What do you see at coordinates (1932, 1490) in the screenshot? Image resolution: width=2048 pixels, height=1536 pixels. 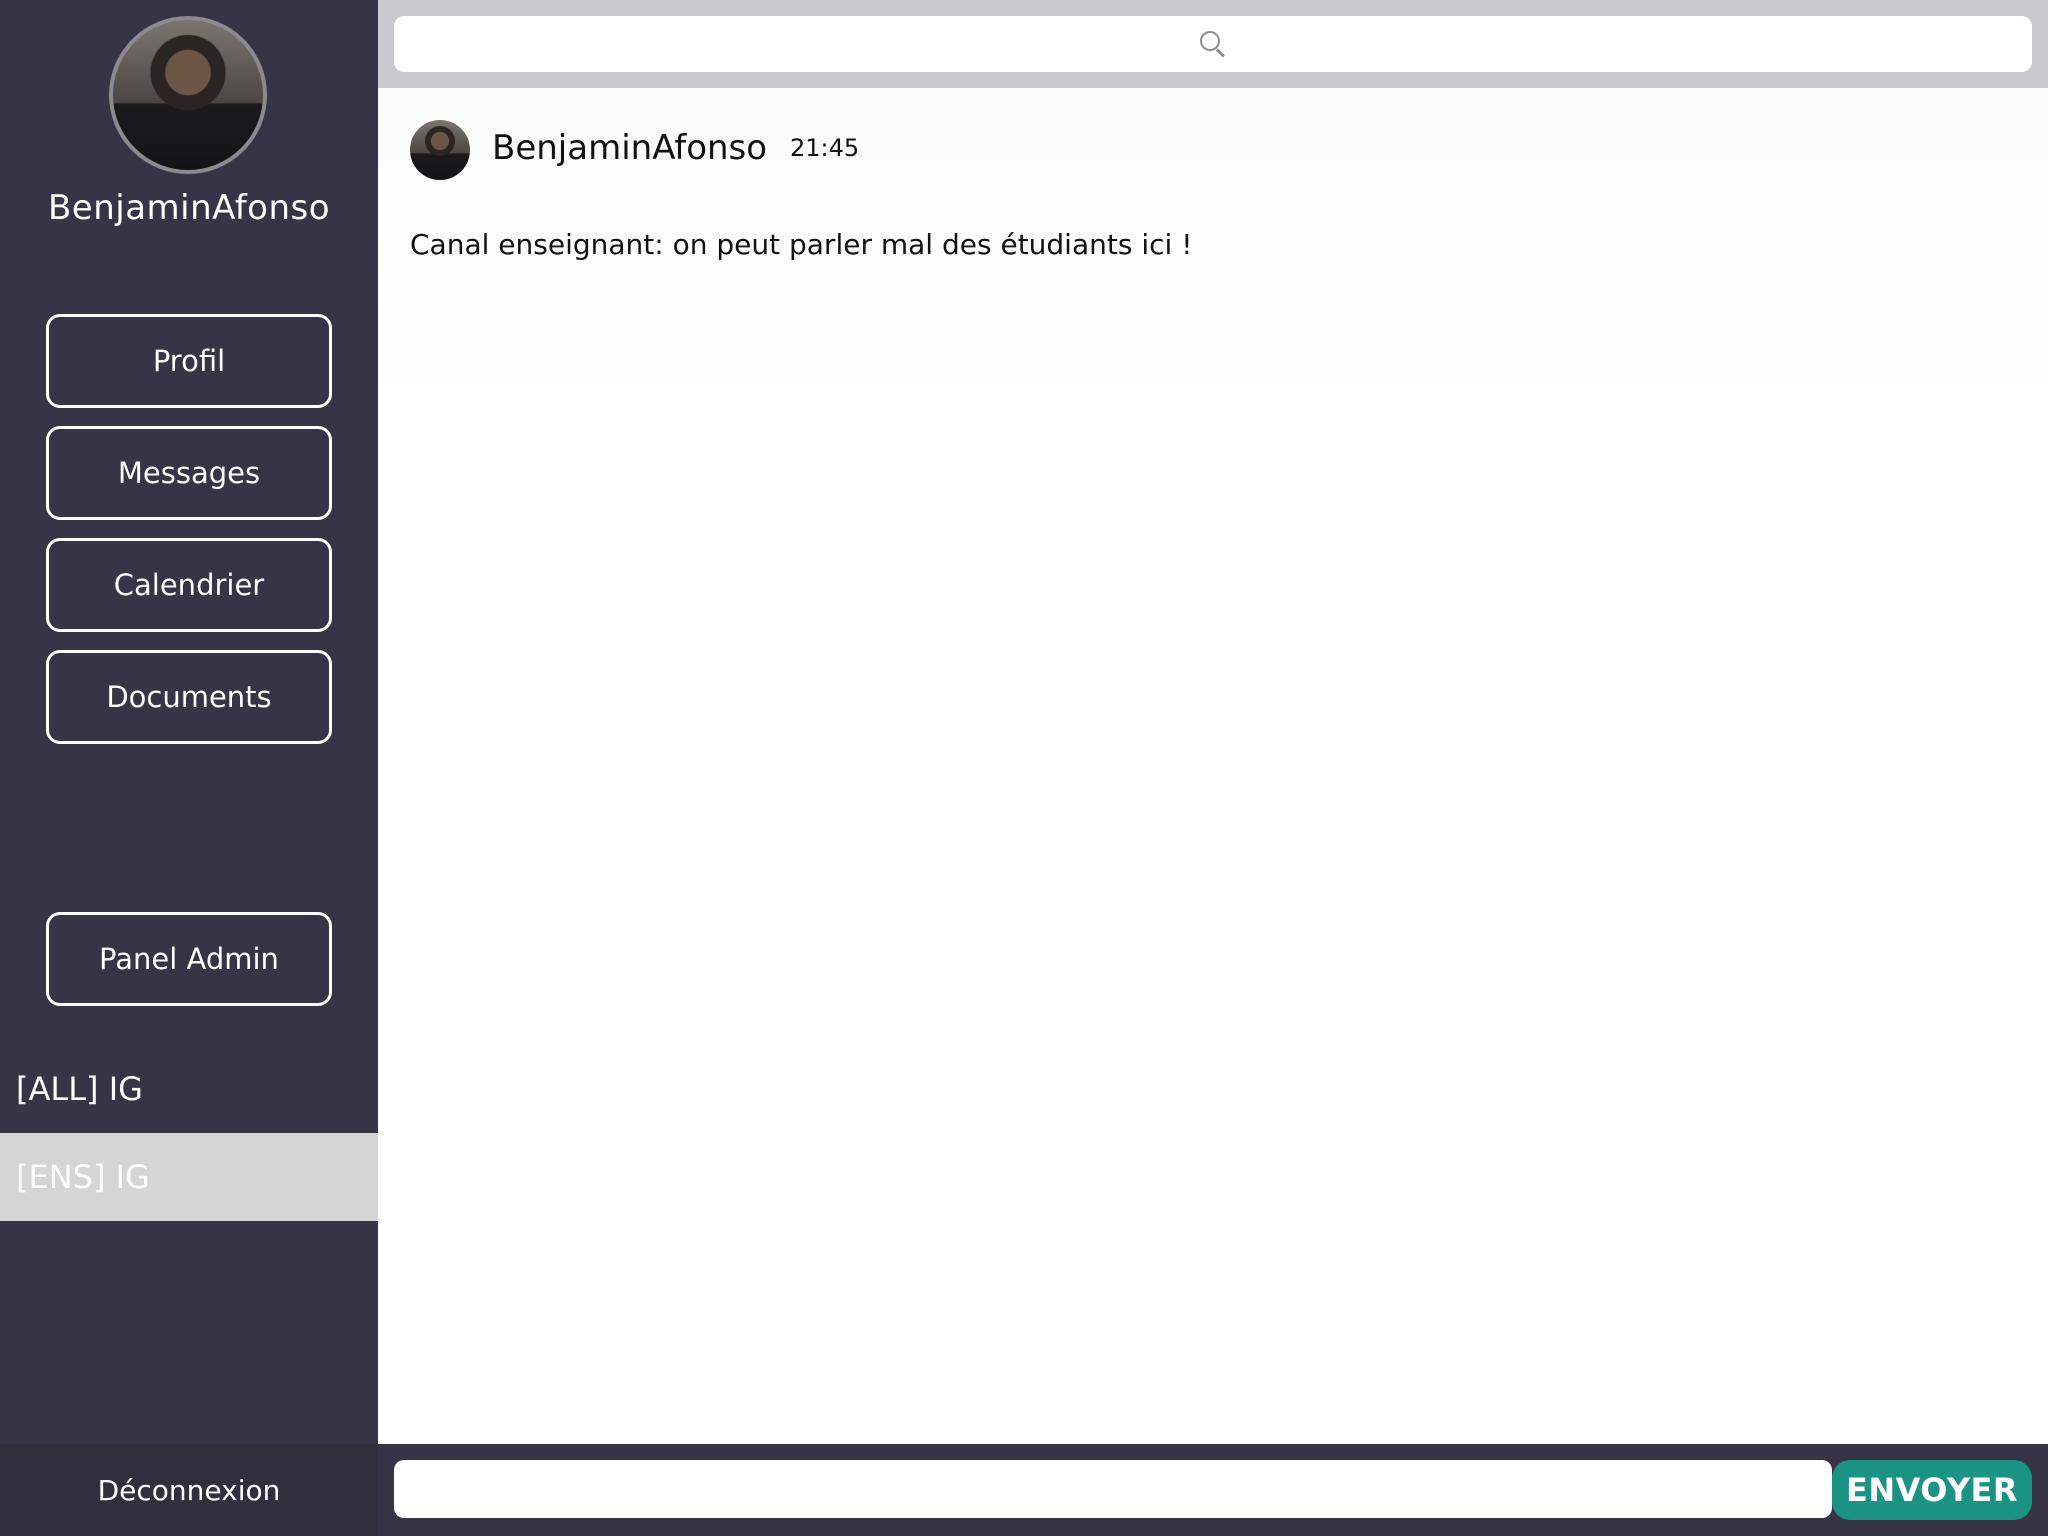 I see `send-button: ENVOYER` at bounding box center [1932, 1490].